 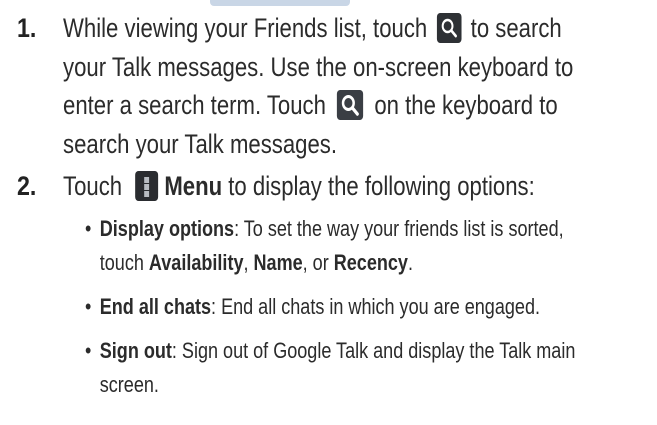 I want to click on step-line: search your Talk messages., so click(x=200, y=143).